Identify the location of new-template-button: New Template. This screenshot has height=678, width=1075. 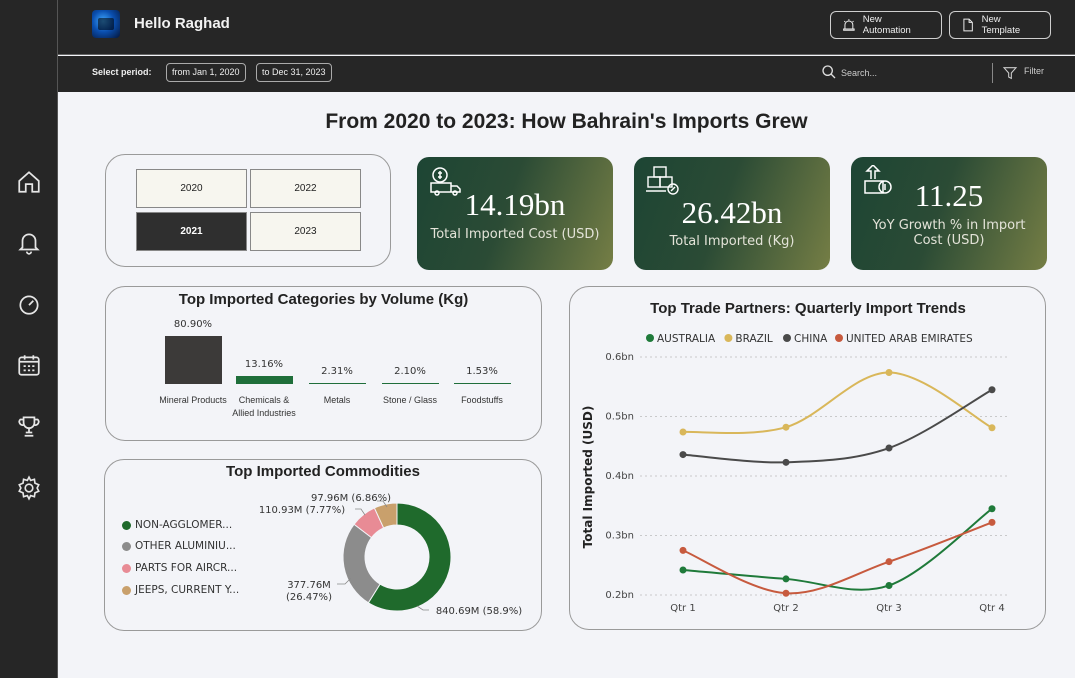
(1000, 25).